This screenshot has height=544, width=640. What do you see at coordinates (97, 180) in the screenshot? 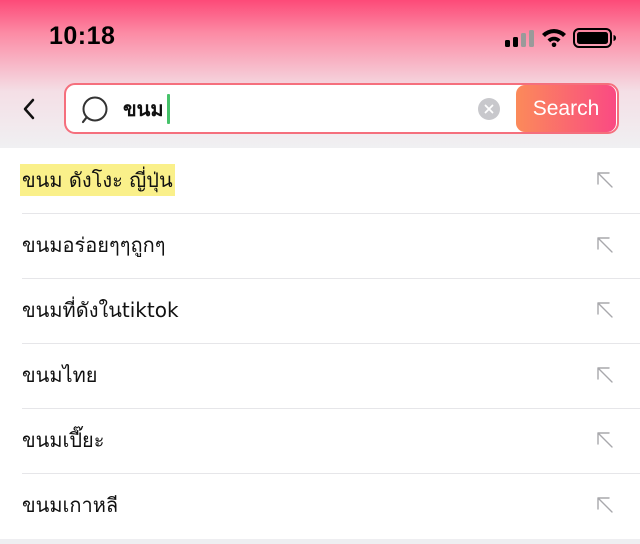
I see `suggestion-label: ขนม ดังโงะ ญี่ปุ่น` at bounding box center [97, 180].